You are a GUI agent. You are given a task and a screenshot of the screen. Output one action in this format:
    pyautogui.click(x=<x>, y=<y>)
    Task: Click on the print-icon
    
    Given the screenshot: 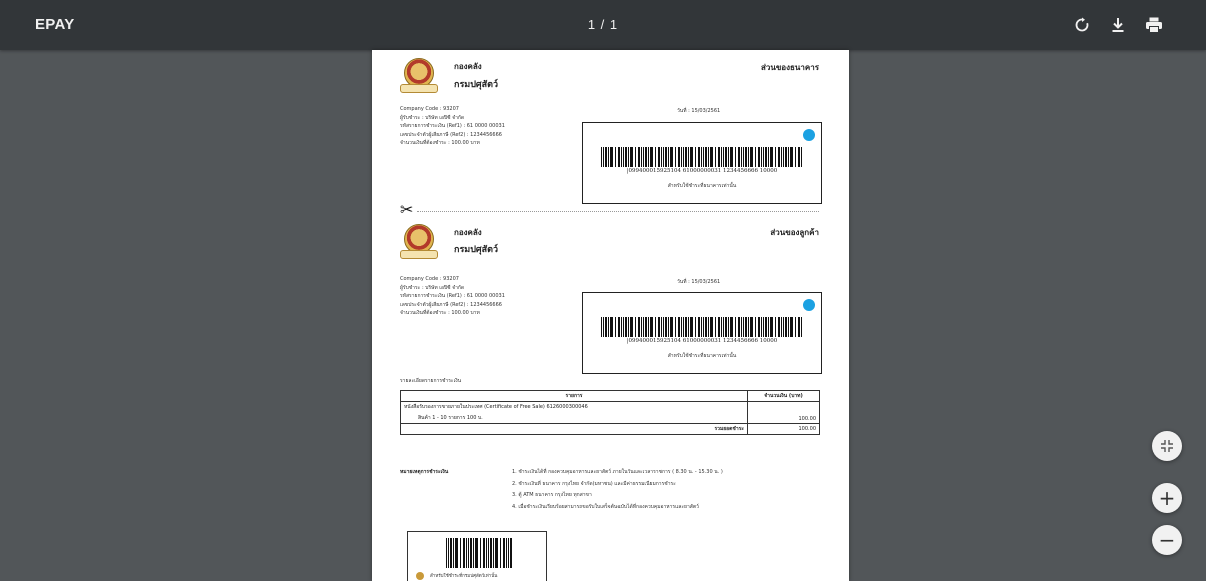 What is the action you would take?
    pyautogui.click(x=1154, y=25)
    